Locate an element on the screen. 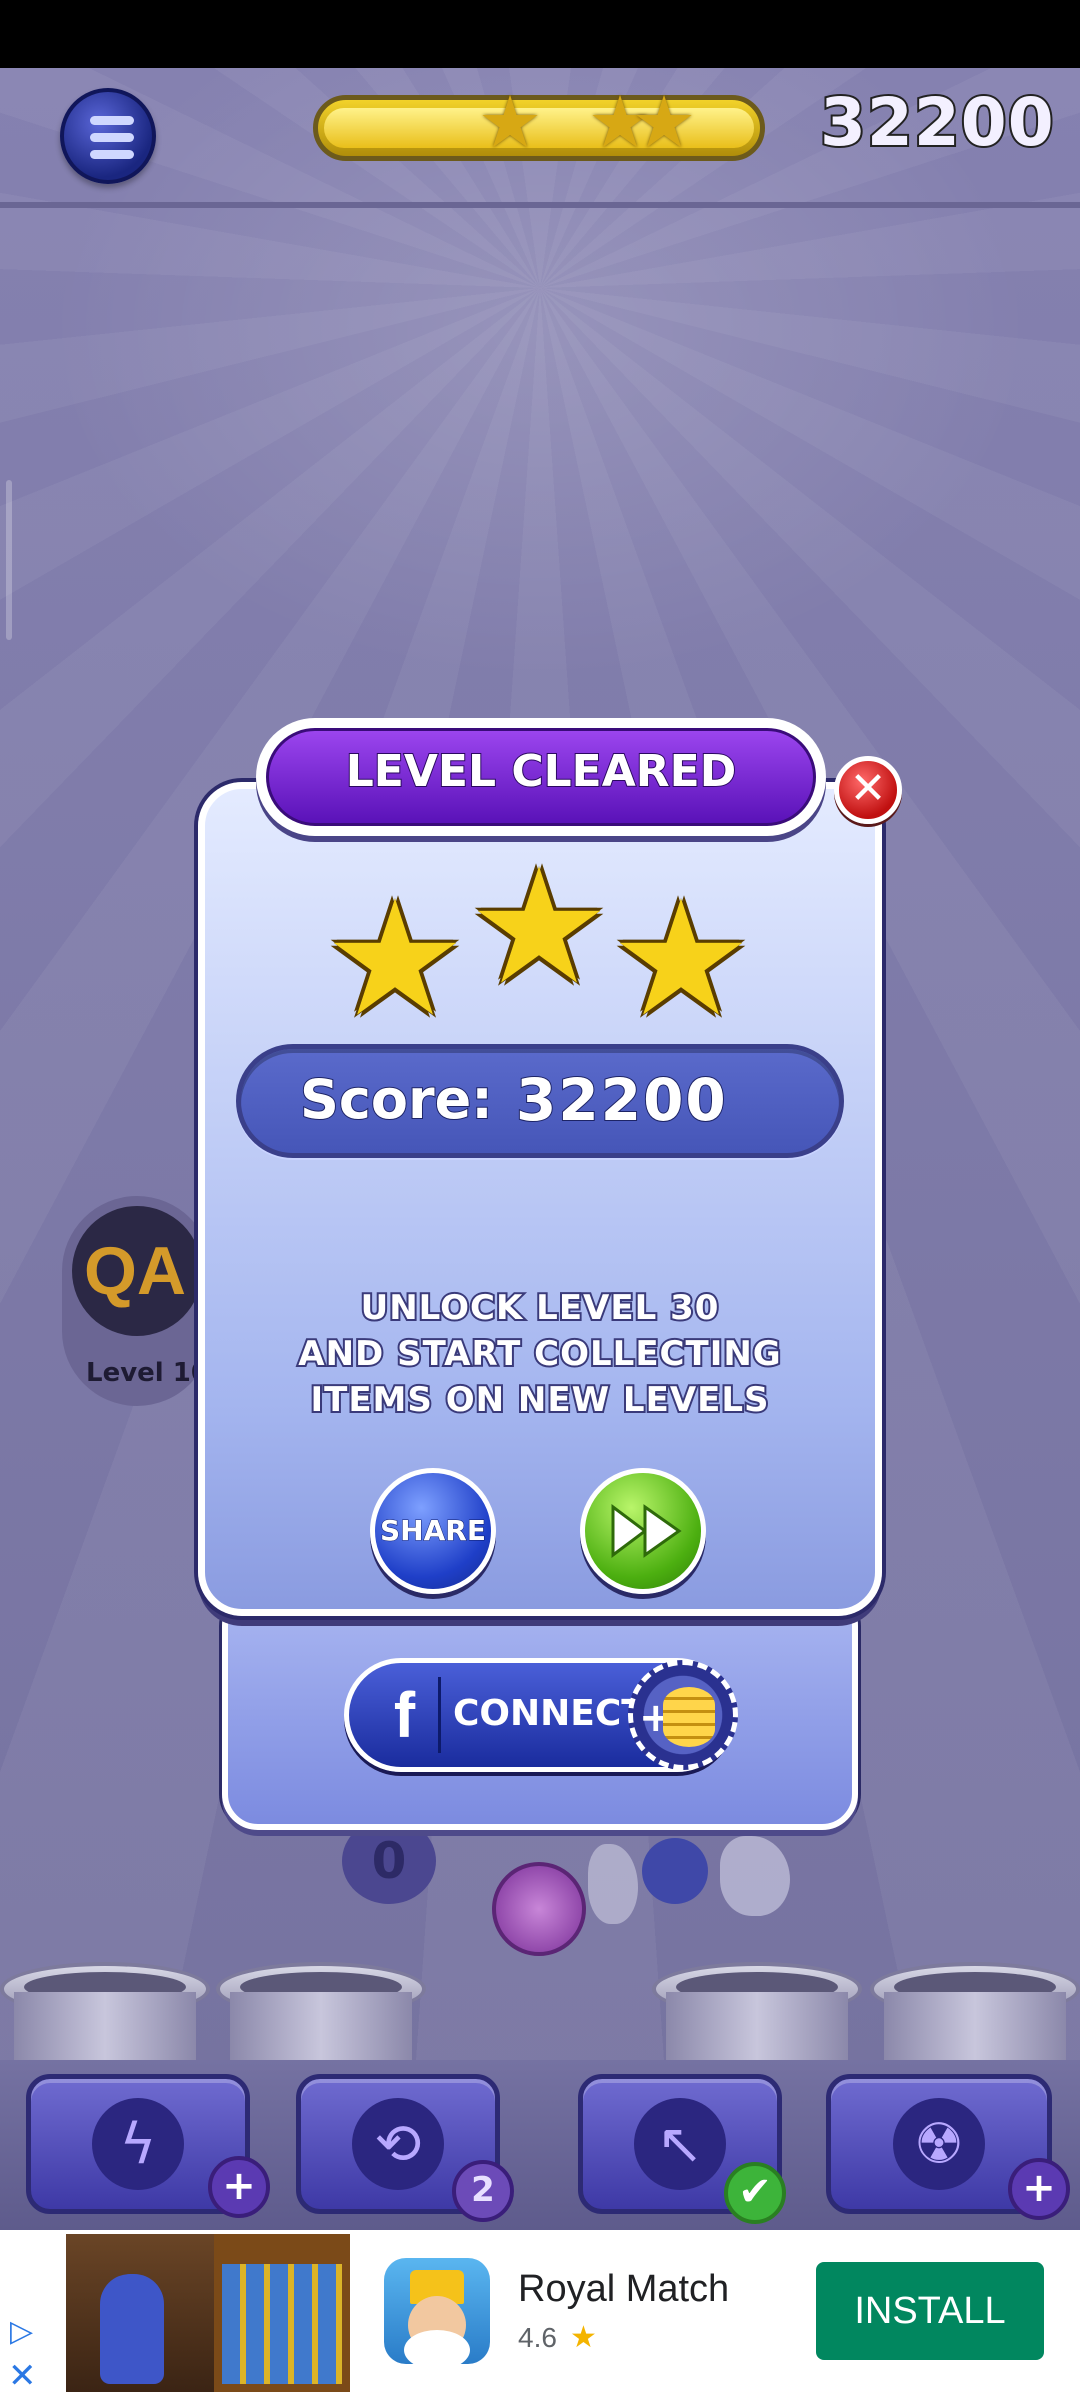 This screenshot has width=1080, height=2400. rating-star-icon: ★ is located at coordinates (583, 2337).